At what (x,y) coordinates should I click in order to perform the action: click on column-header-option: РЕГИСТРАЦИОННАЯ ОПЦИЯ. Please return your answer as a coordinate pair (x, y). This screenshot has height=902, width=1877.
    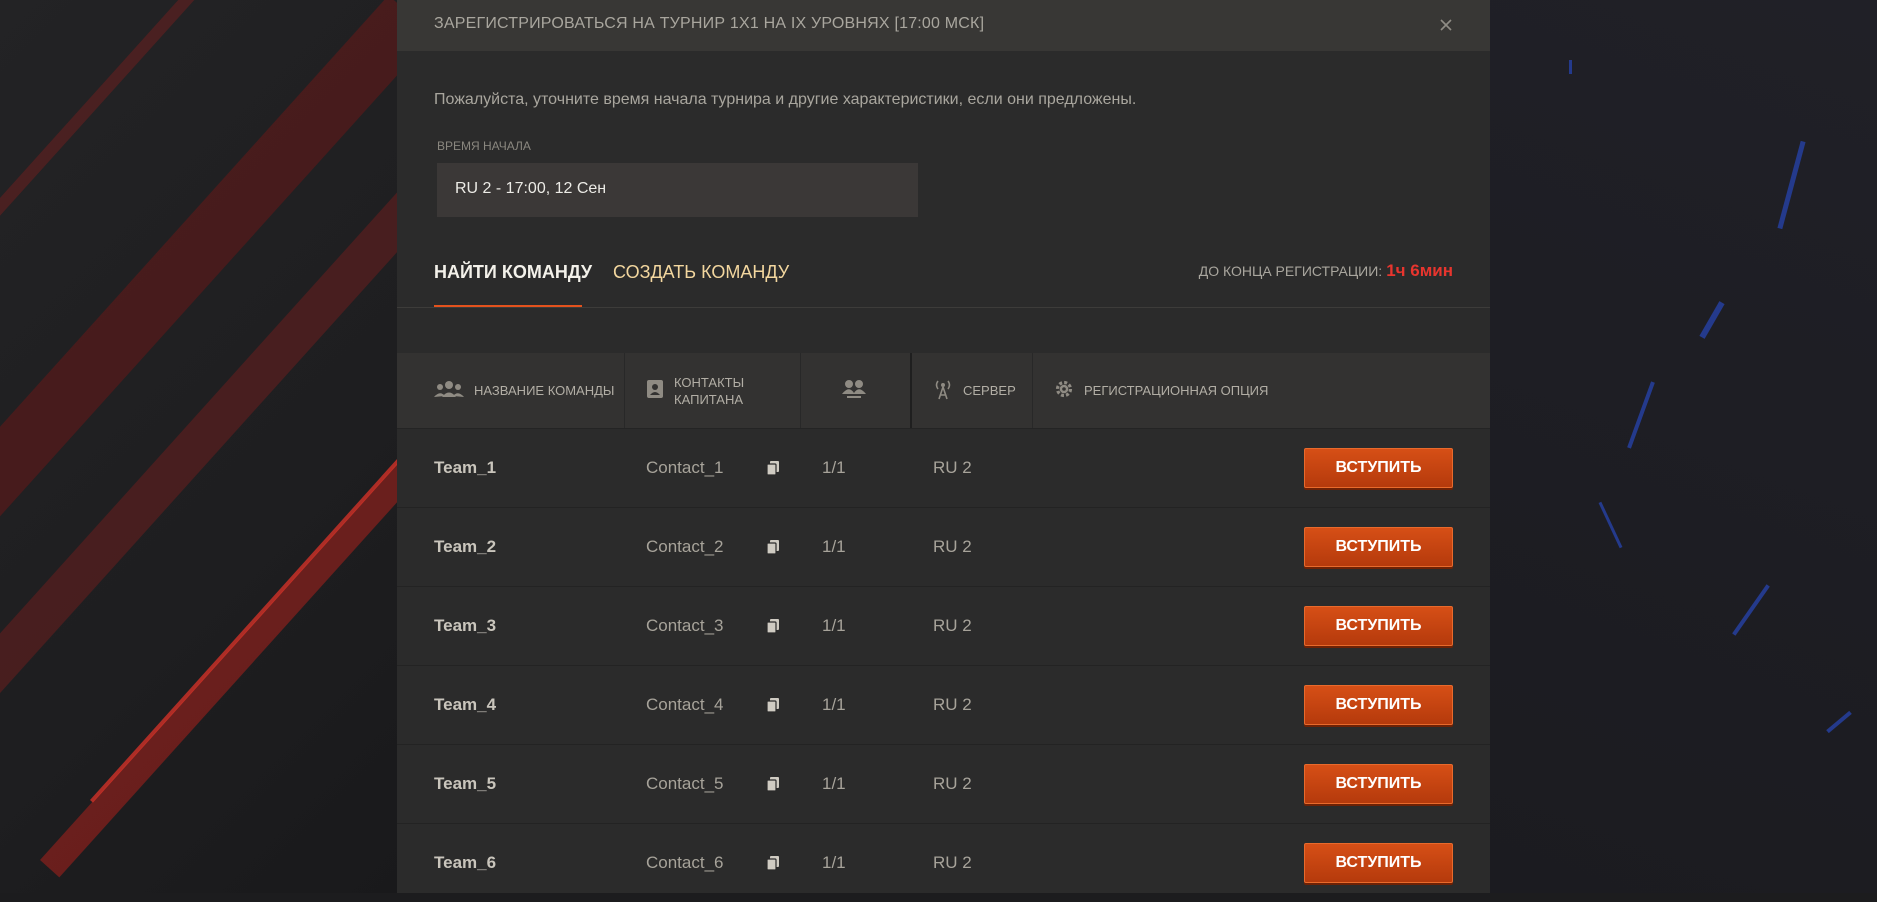
    Looking at the image, I should click on (1161, 390).